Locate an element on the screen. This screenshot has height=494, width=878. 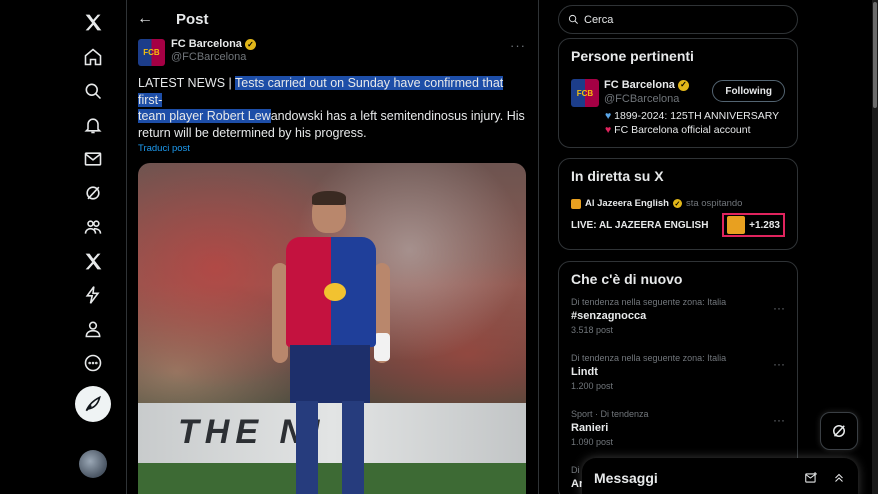
relevant-people-title: Persone pertinenti is located at coordinates (632, 56).